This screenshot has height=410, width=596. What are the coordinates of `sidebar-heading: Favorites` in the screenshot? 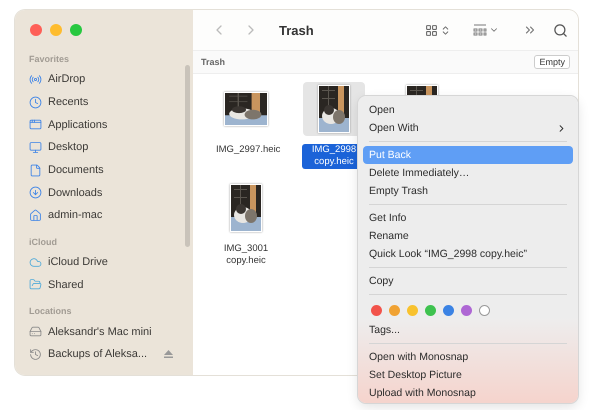 It's located at (49, 60).